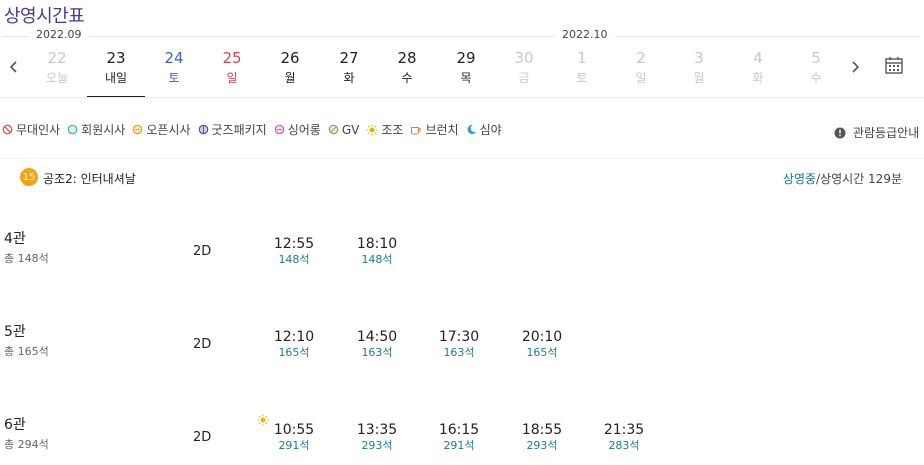 This screenshot has width=924, height=465. What do you see at coordinates (542, 430) in the screenshot?
I see `showtime-time: 18:55` at bounding box center [542, 430].